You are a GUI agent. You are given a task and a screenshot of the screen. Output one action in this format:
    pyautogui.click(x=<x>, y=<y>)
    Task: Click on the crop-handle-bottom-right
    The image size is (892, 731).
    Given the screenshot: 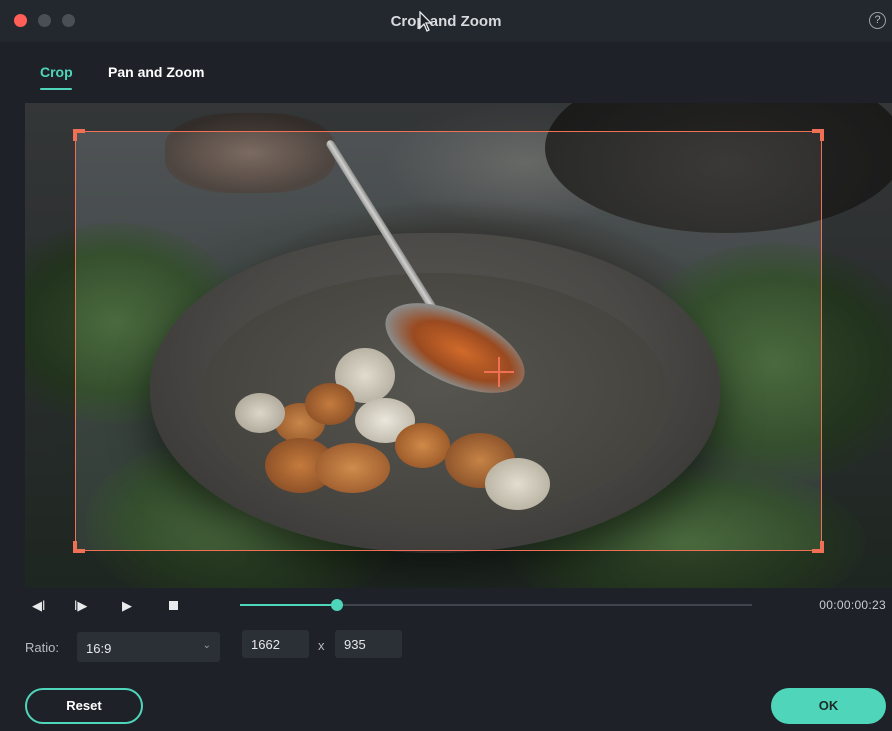 What is the action you would take?
    pyautogui.click(x=818, y=547)
    